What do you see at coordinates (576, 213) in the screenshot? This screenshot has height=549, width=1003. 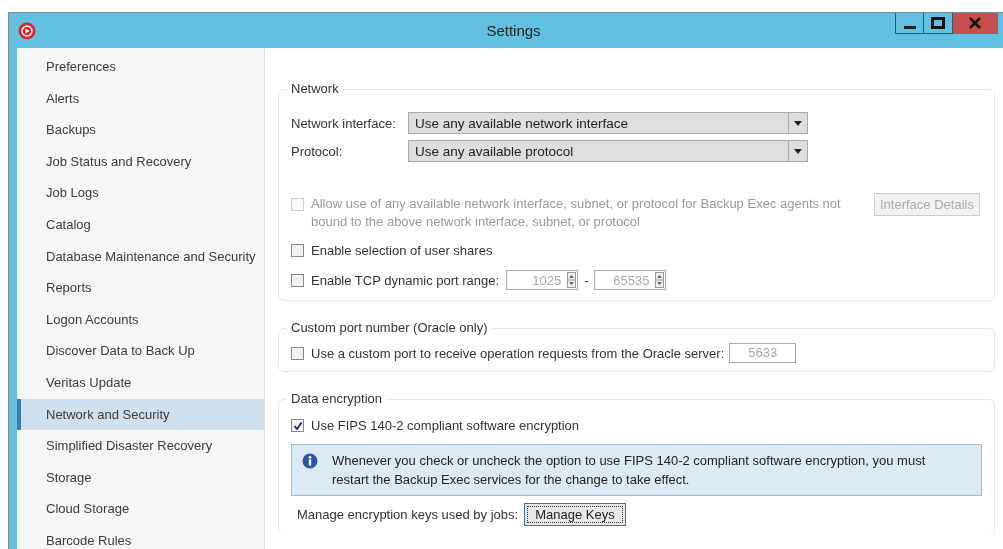 I see `option-label: Allow use of any available network interface, subnet, or protocol for Backup Exec agents not bound to the above network interface, subnet, or protocol` at bounding box center [576, 213].